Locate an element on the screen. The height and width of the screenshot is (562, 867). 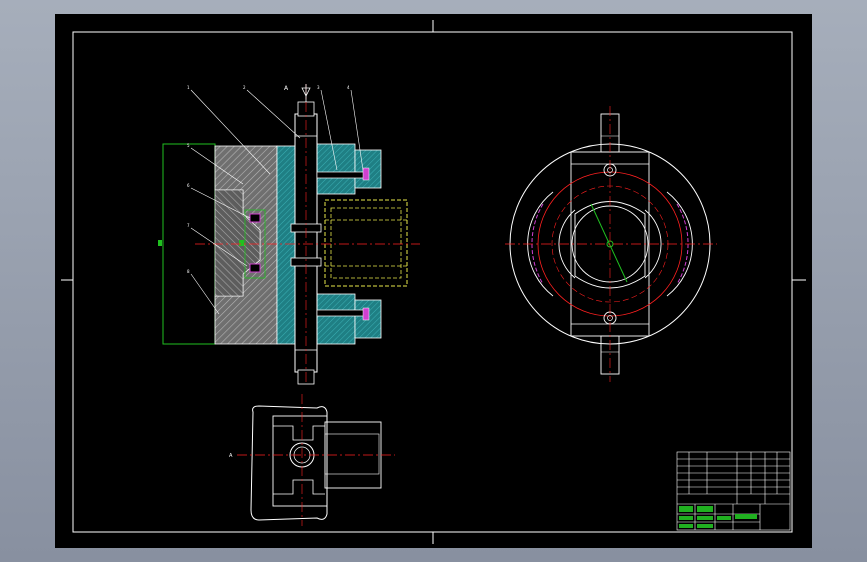
balloon-6: 6 is located at coordinates (188, 185).